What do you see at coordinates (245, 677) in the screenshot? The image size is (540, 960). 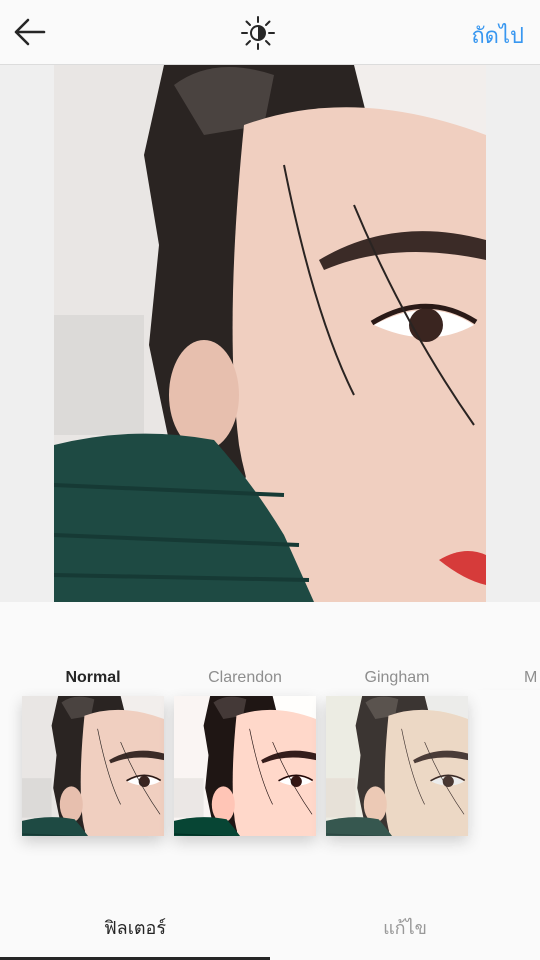 I see `filter-label: Clarendon` at bounding box center [245, 677].